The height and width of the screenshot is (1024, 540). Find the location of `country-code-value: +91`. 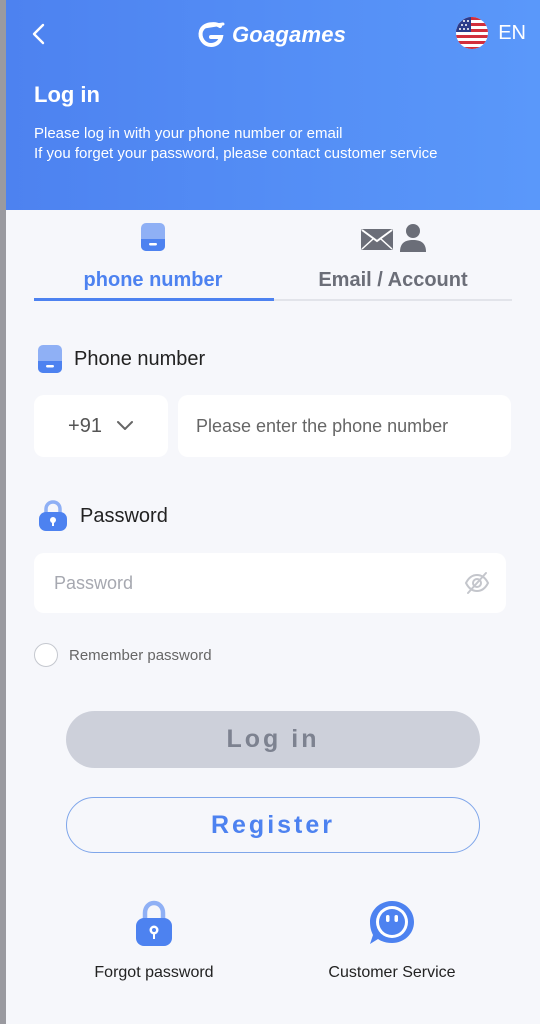

country-code-value: +91 is located at coordinates (85, 425).